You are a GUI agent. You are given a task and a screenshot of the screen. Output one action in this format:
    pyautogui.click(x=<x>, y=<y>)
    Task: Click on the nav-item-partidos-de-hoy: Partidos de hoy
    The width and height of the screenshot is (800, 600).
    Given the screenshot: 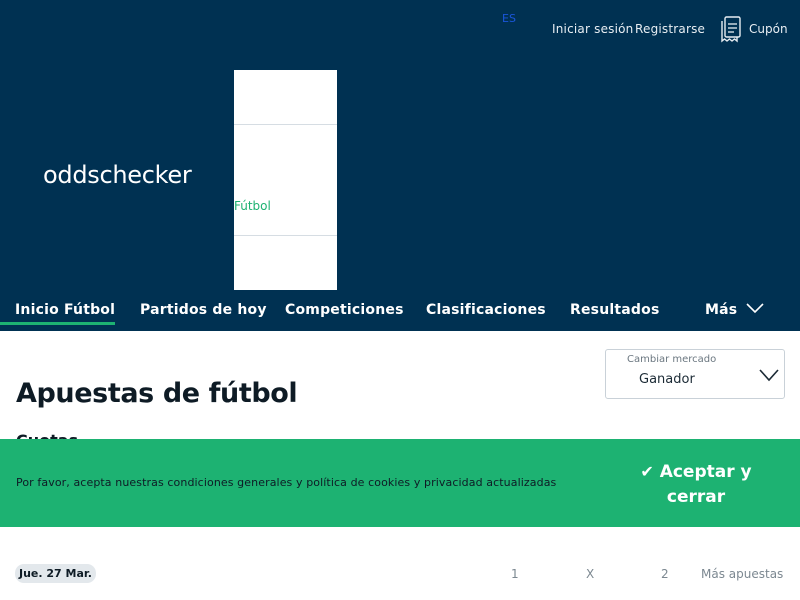 What is the action you would take?
    pyautogui.click(x=203, y=310)
    